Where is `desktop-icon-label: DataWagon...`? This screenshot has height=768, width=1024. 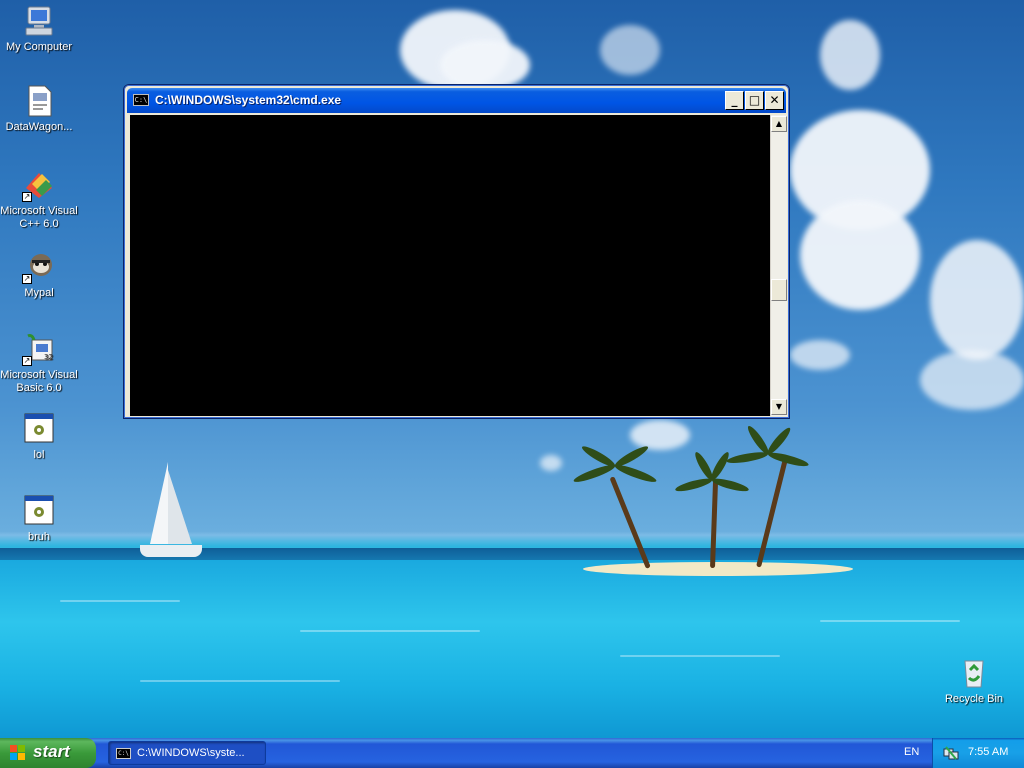
desktop-icon-label: DataWagon... is located at coordinates (39, 127).